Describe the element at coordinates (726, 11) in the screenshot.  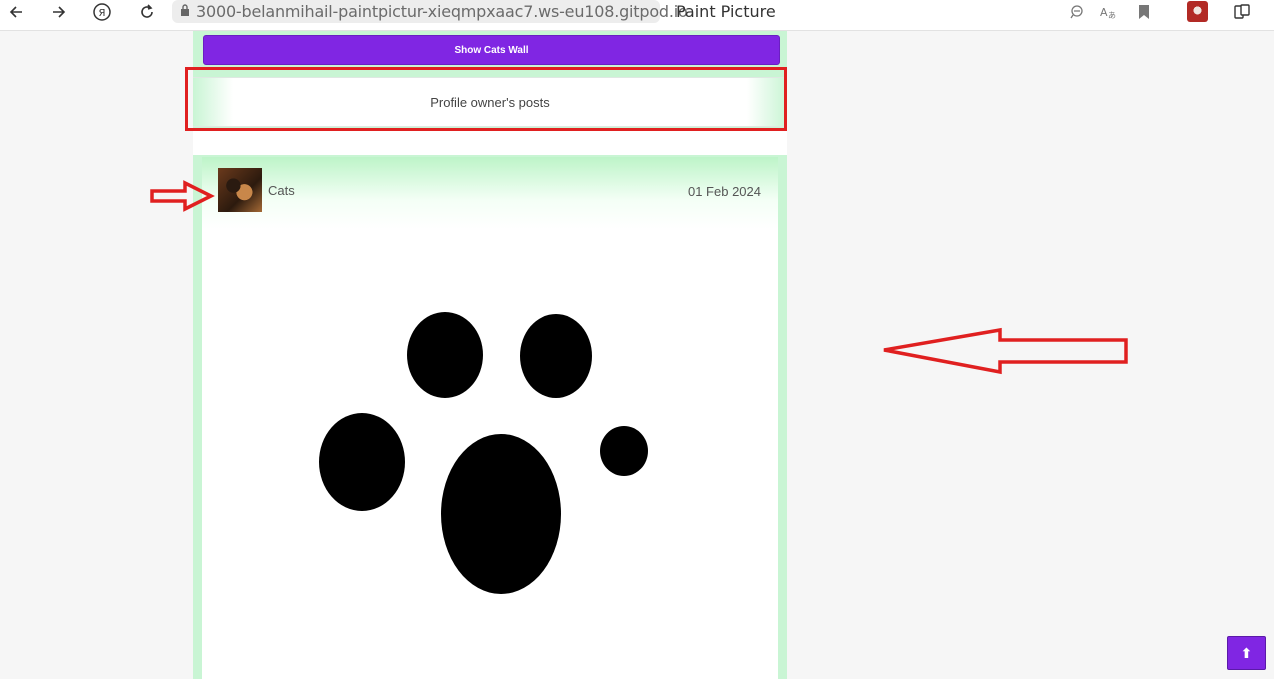
I see `page-title: Paint Picture` at that location.